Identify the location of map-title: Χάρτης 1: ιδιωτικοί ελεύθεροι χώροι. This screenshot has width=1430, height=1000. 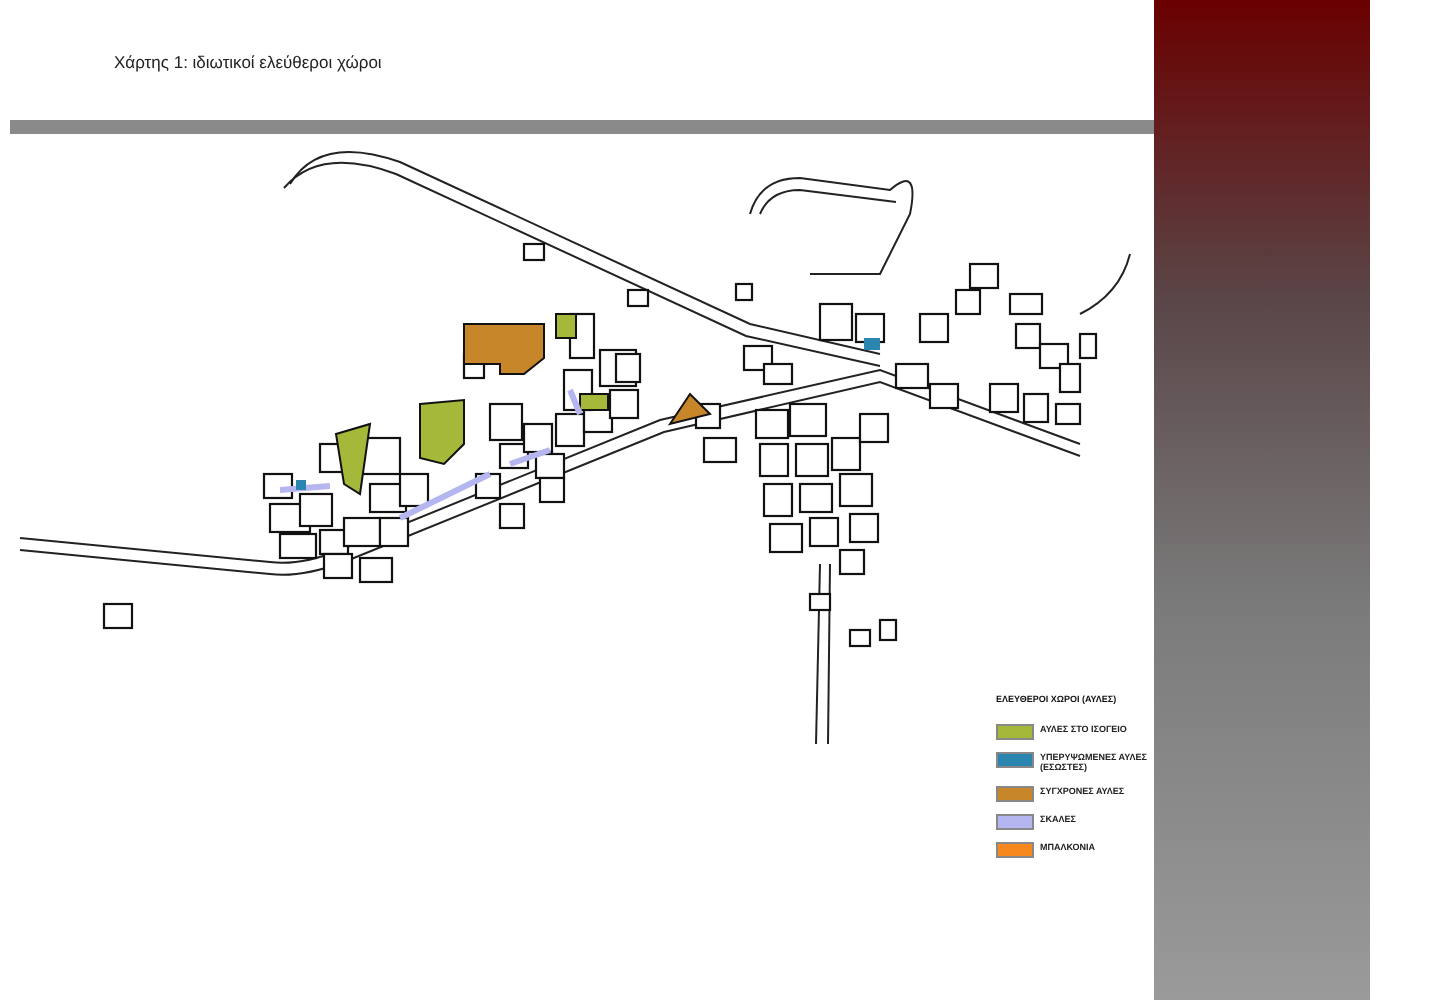
(248, 62).